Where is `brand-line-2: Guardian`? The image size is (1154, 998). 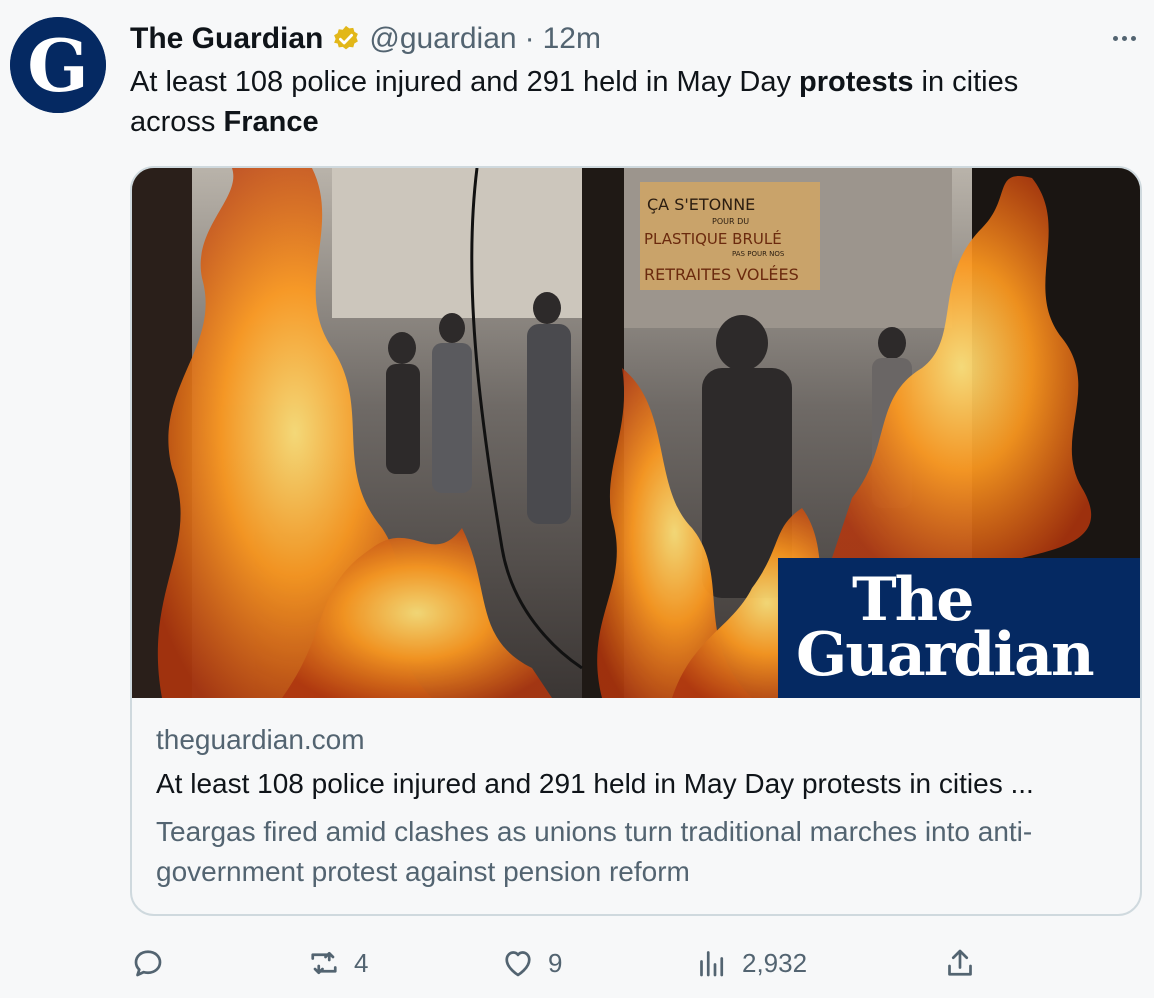
brand-line-2: Guardian is located at coordinates (945, 655).